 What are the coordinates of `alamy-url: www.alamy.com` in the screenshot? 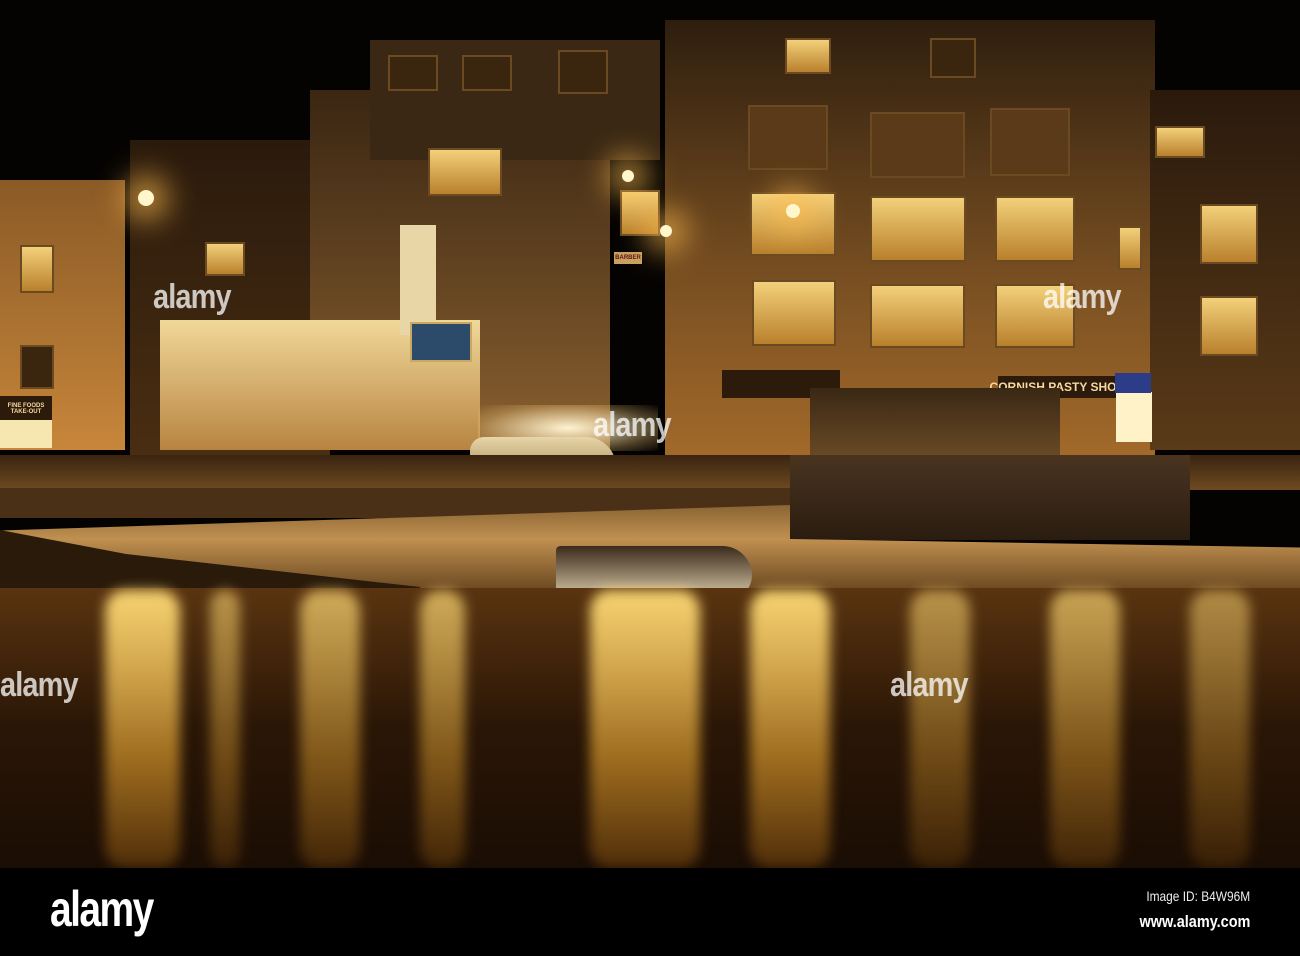 It's located at (1194, 922).